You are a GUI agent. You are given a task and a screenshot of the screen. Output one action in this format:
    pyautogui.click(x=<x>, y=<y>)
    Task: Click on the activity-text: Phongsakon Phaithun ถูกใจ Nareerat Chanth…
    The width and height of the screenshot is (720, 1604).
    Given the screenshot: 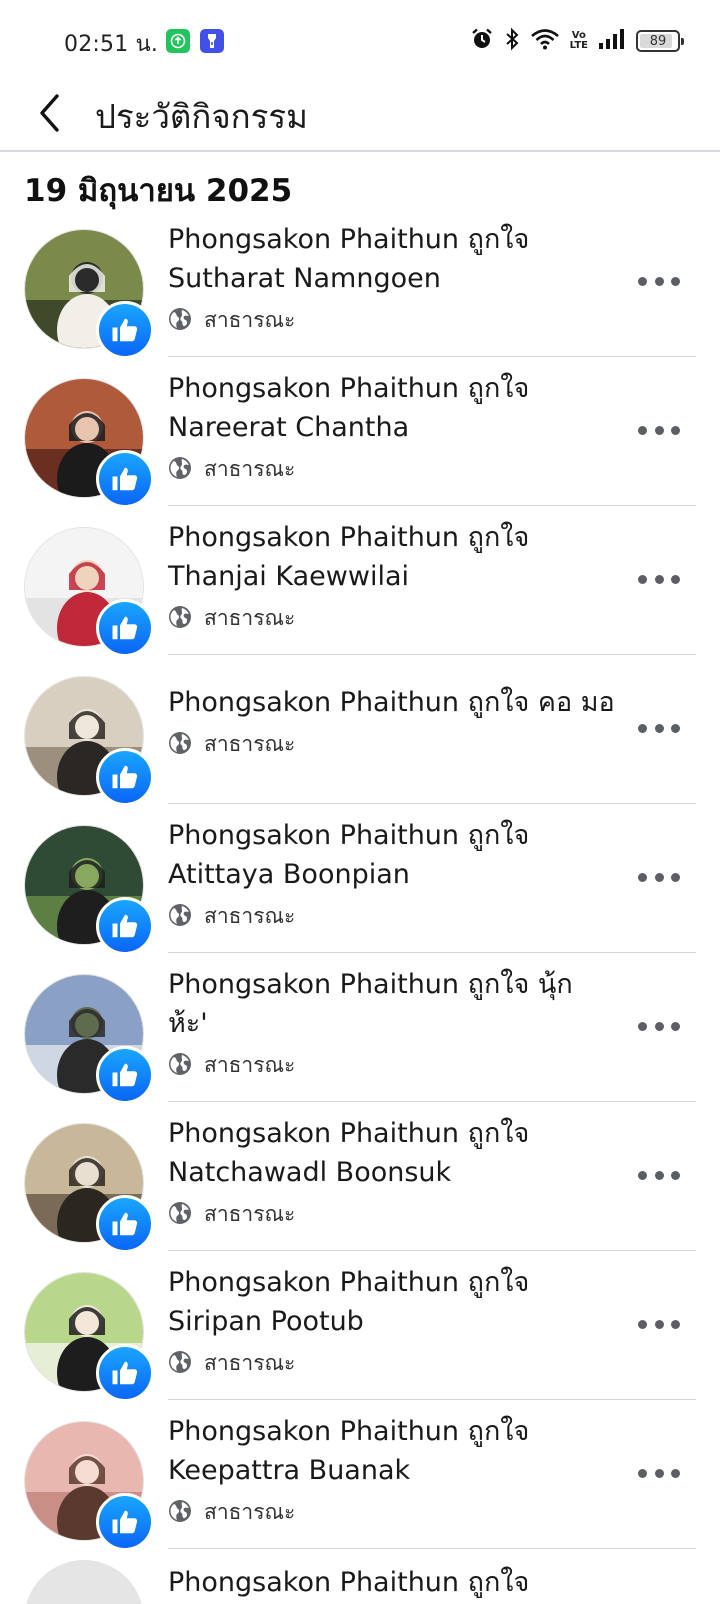 What is the action you would take?
    pyautogui.click(x=394, y=427)
    